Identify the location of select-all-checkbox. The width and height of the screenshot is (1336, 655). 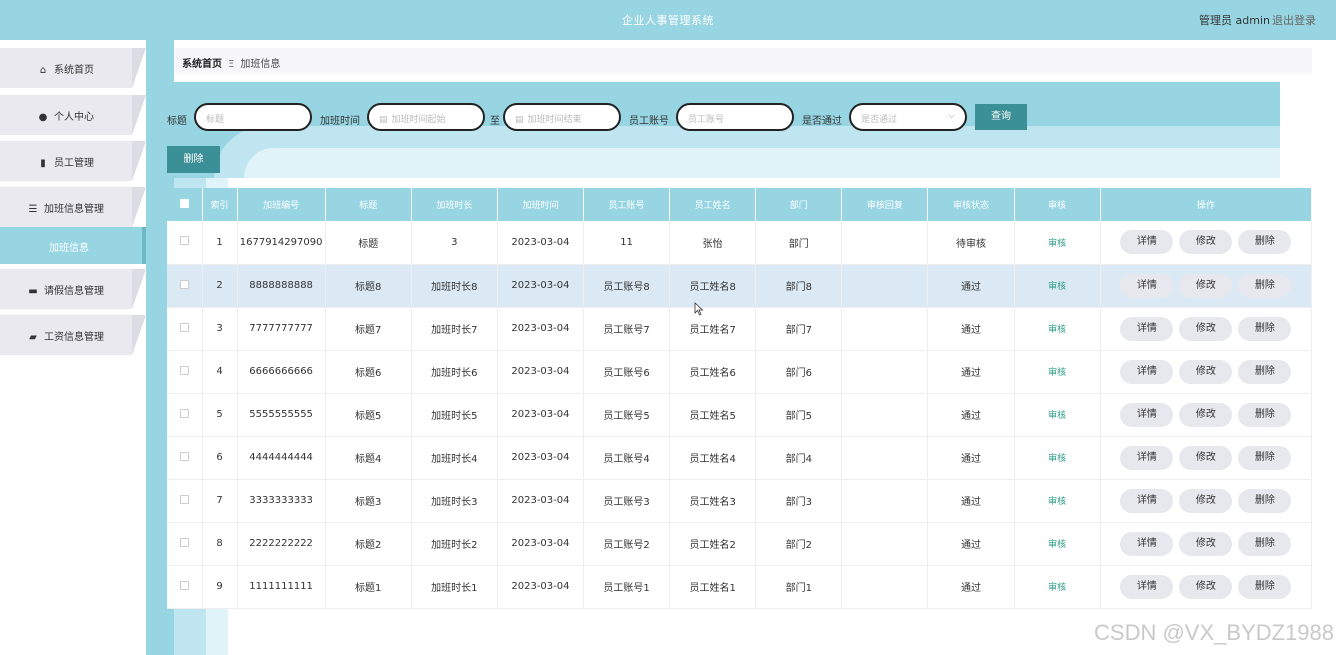
(184, 203).